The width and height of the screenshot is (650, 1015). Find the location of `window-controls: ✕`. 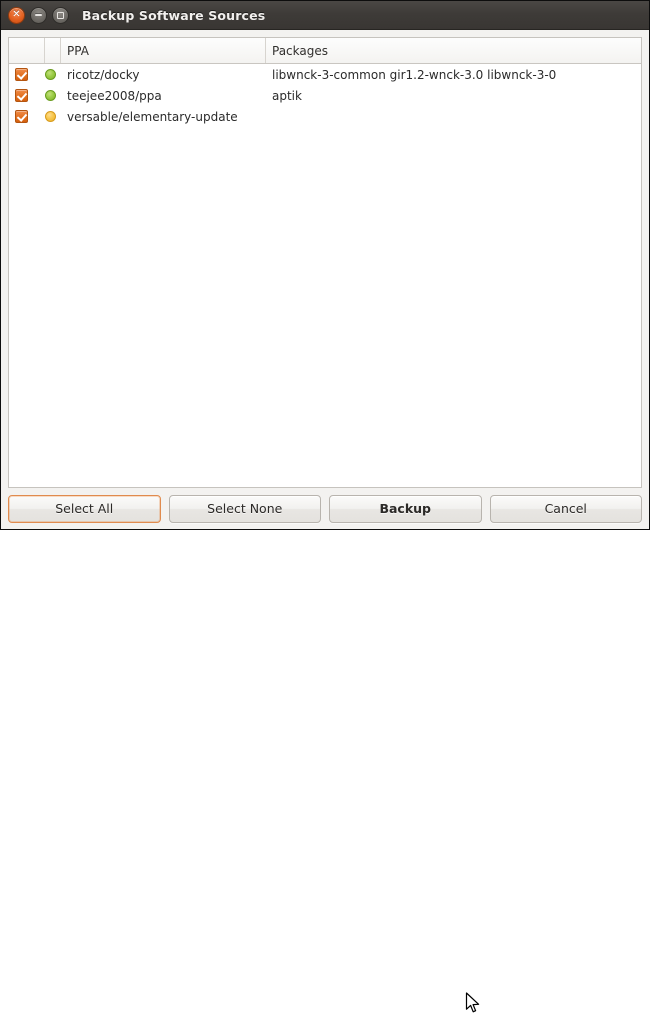

window-controls: ✕ is located at coordinates (38, 15).